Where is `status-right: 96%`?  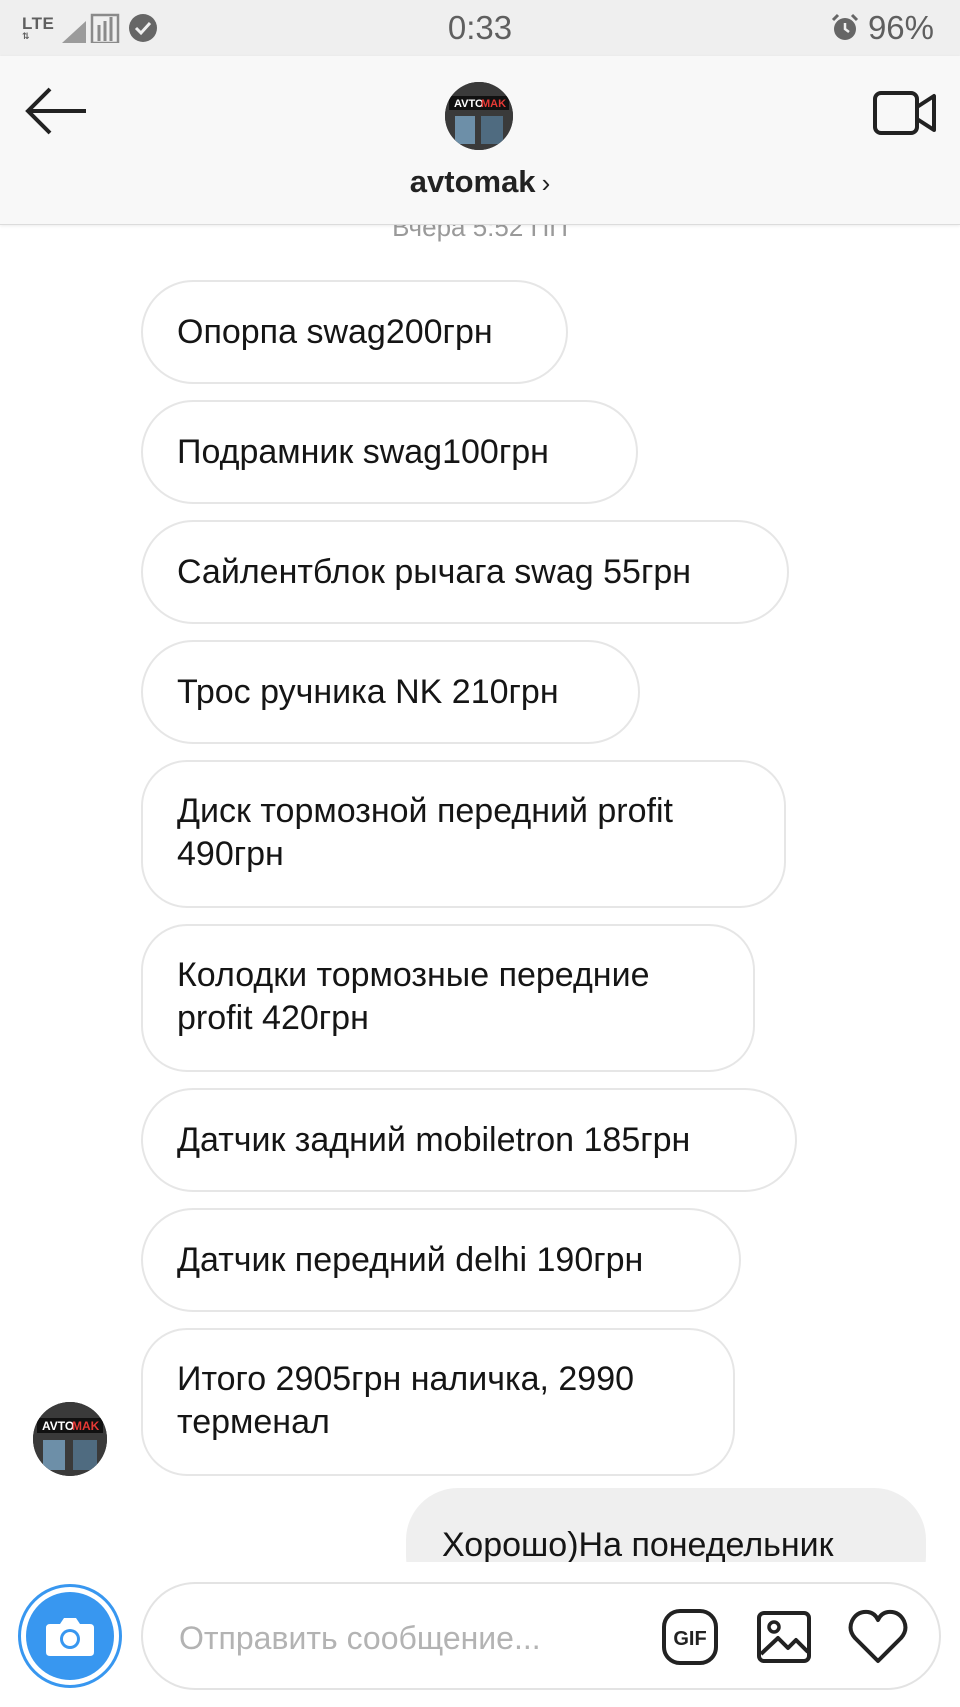 status-right: 96% is located at coordinates (882, 27).